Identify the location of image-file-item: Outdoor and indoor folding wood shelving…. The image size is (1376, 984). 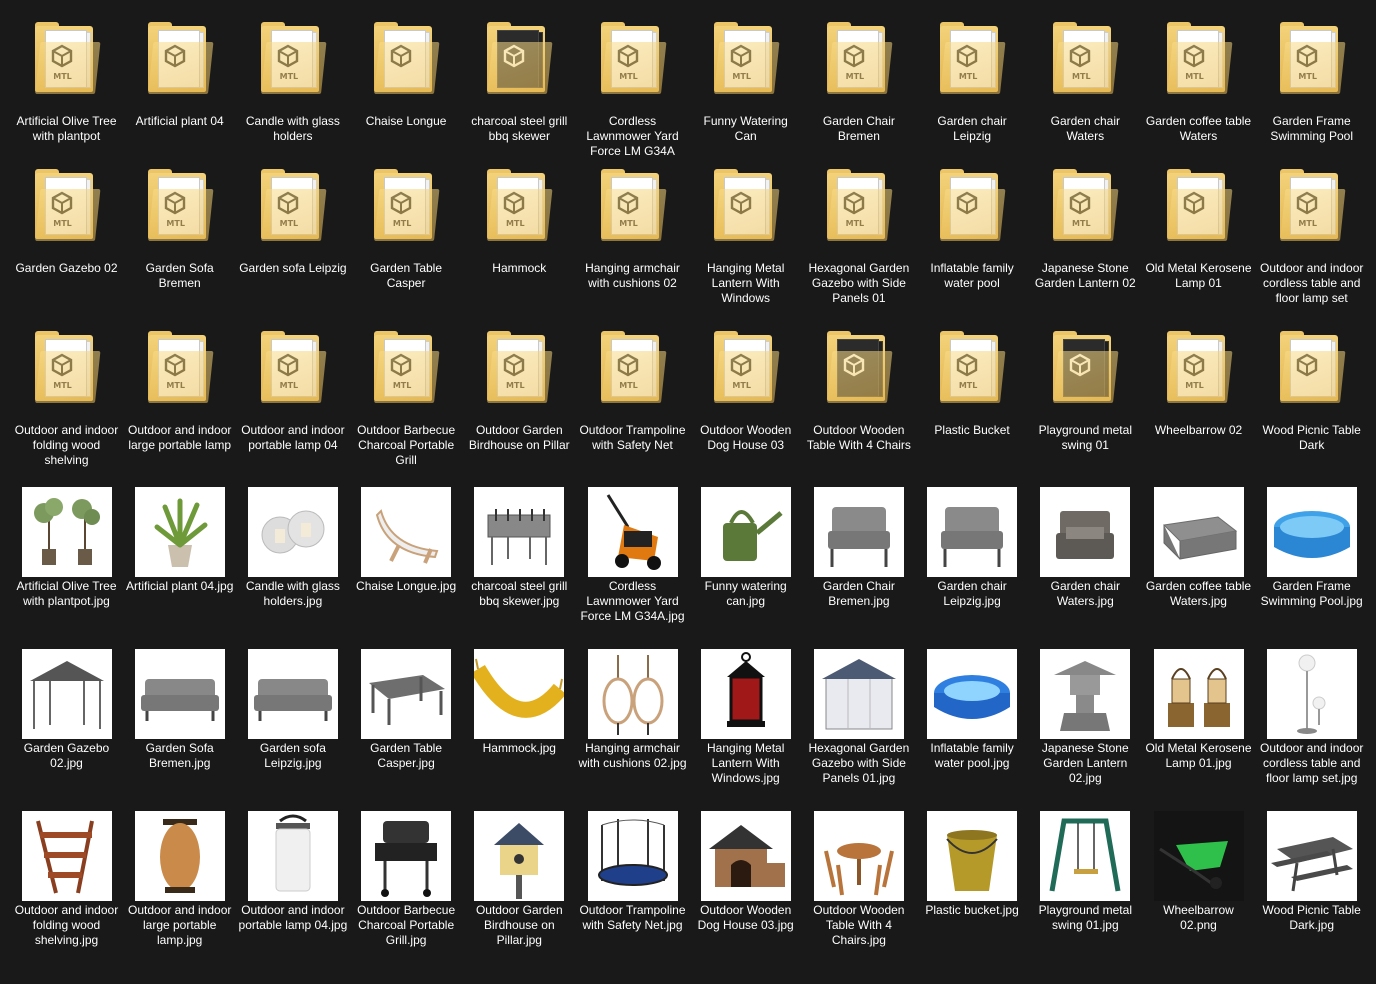
(66, 878).